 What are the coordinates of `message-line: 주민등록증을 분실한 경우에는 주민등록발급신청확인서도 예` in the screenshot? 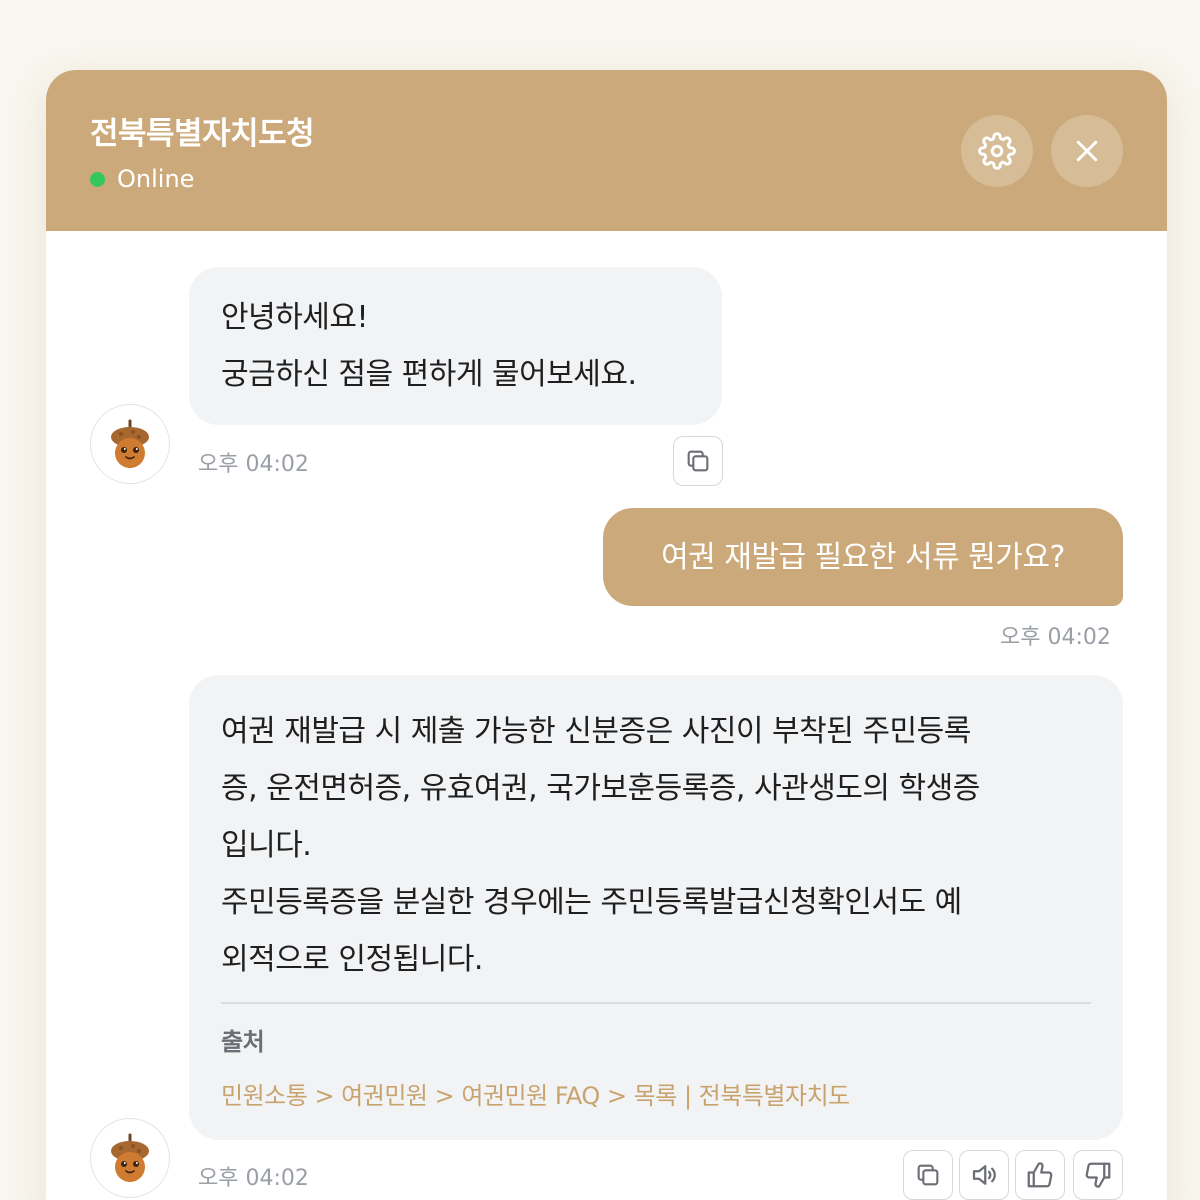 It's located at (591, 902).